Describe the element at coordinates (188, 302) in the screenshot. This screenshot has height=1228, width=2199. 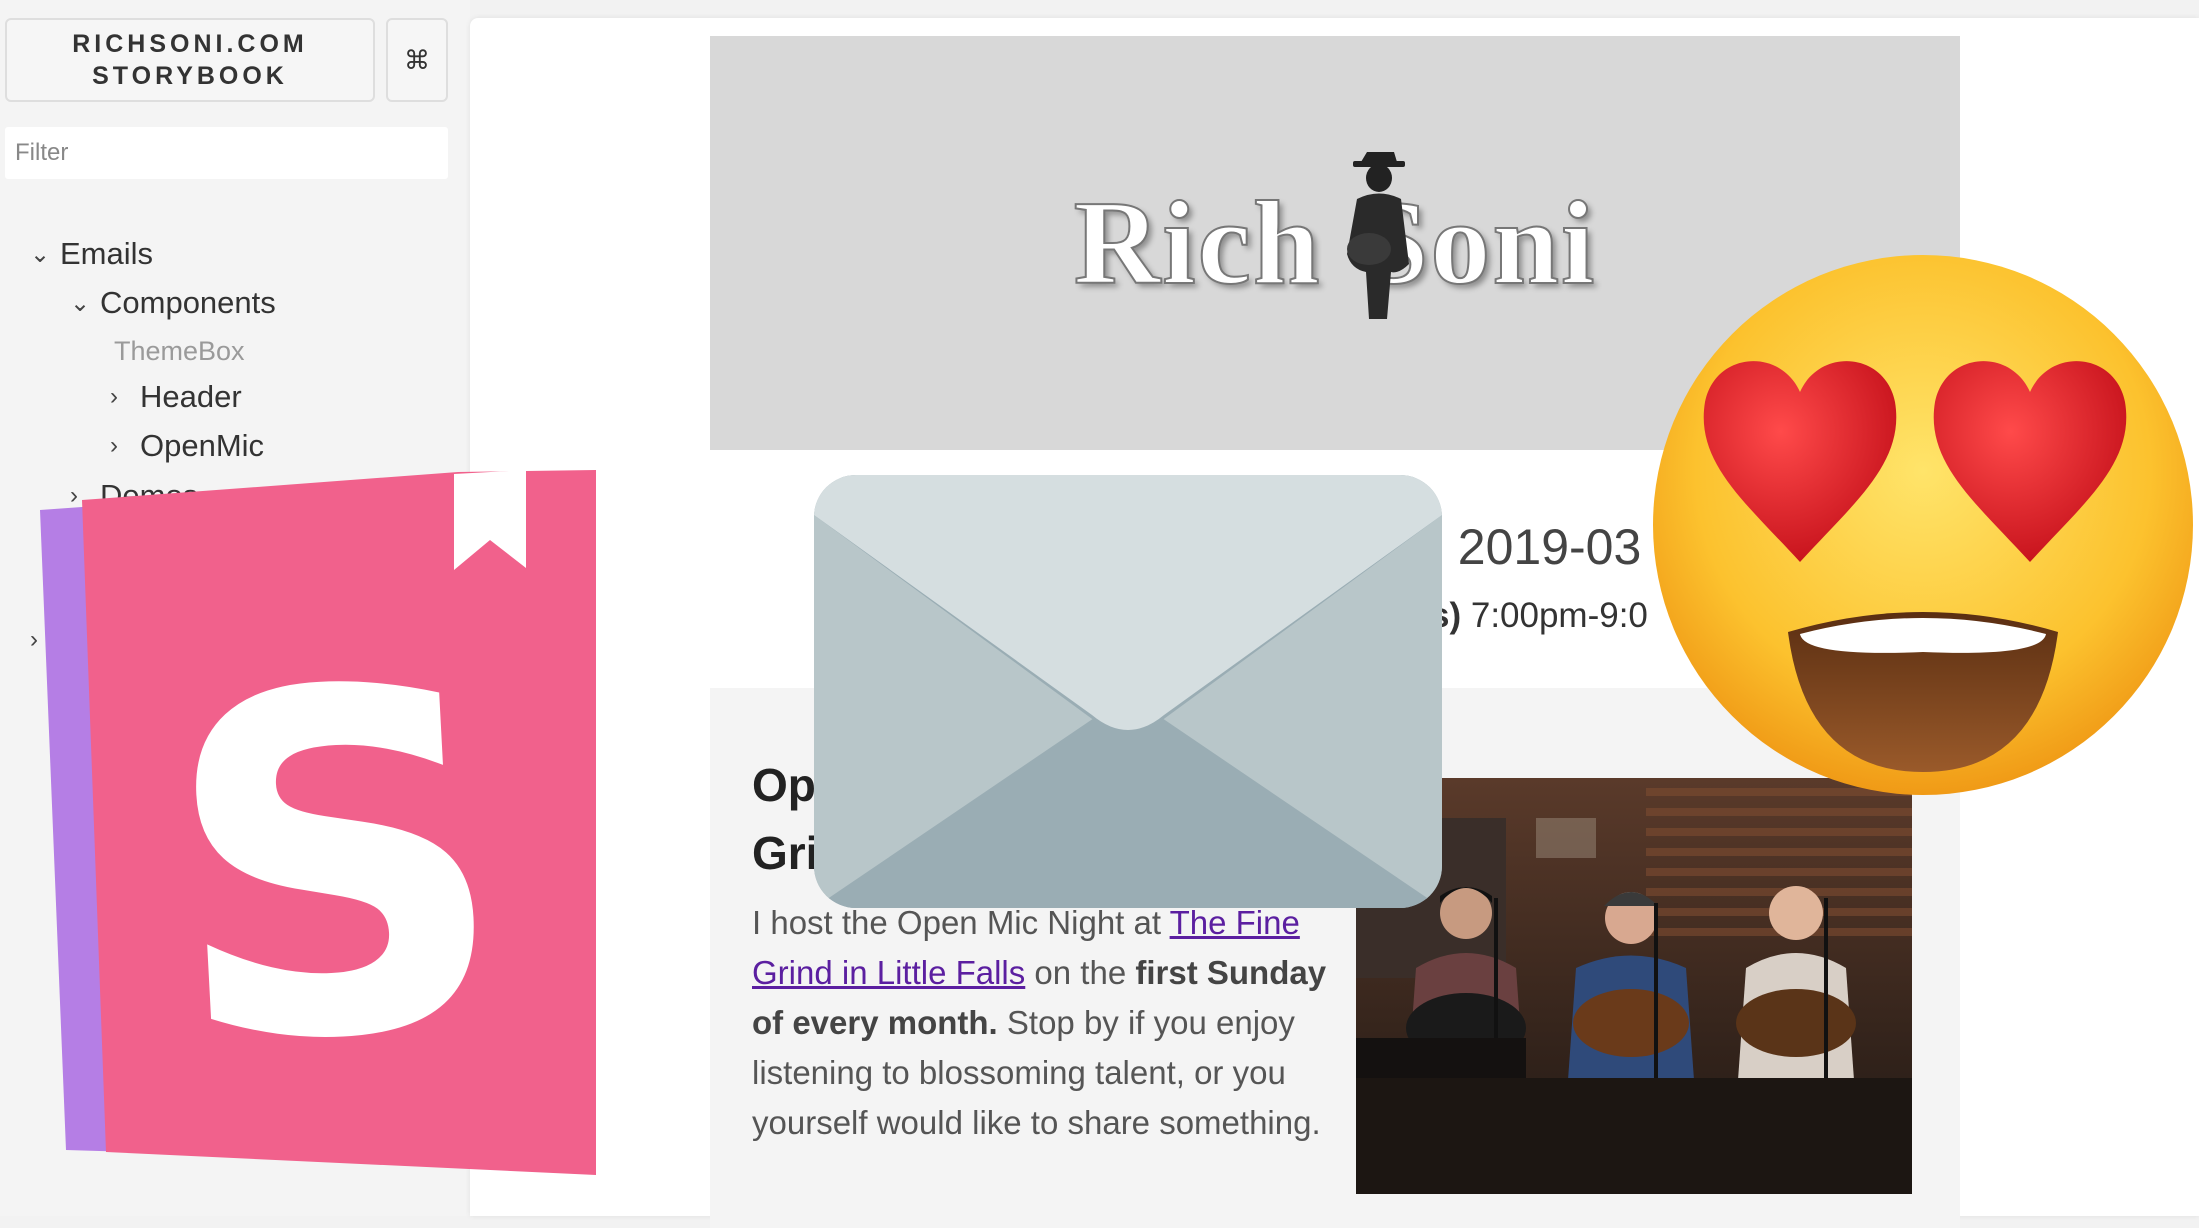
I see `tree-label: Components` at that location.